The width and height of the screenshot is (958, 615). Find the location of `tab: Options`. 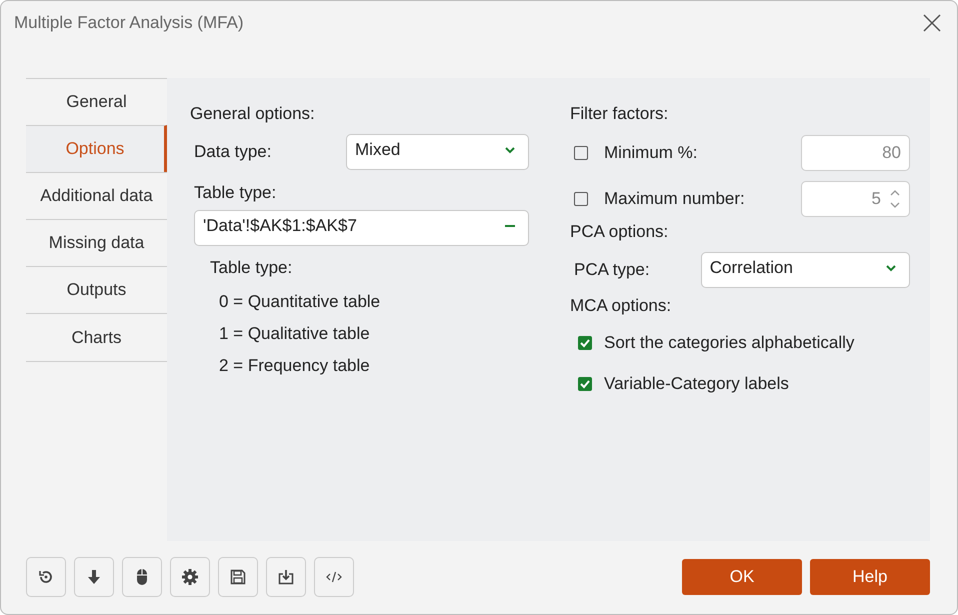

tab: Options is located at coordinates (96, 148).